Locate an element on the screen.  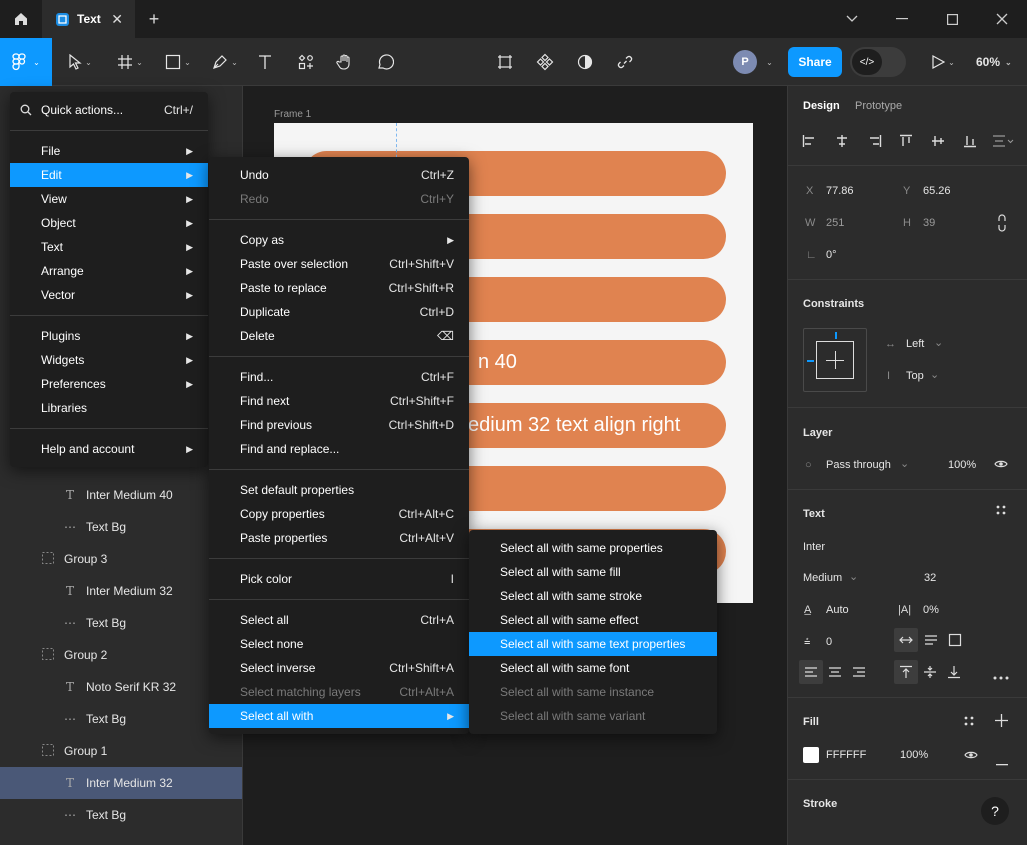
home-button is located at coordinates (21, 19).